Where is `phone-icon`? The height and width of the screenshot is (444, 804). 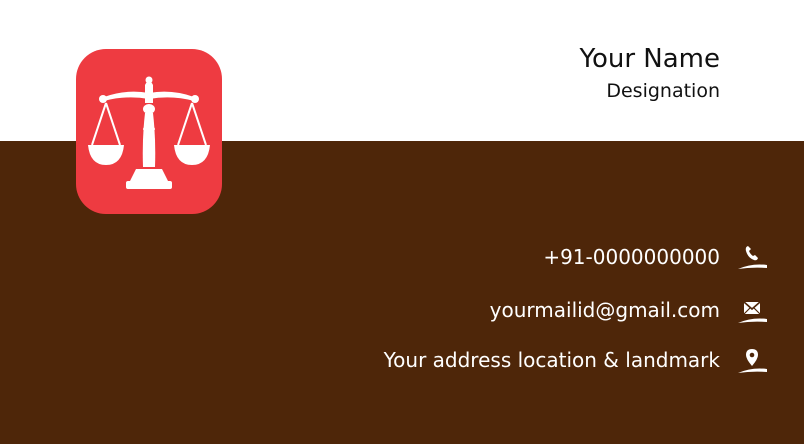 phone-icon is located at coordinates (752, 257).